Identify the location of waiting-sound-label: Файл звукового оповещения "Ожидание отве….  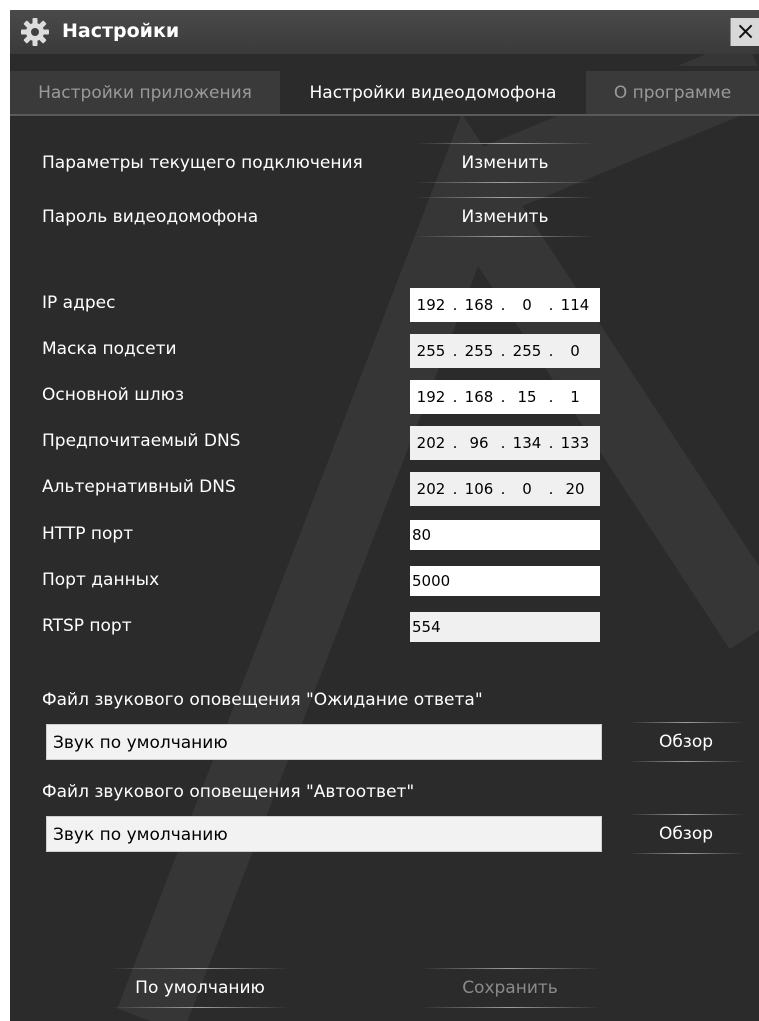
(262, 700).